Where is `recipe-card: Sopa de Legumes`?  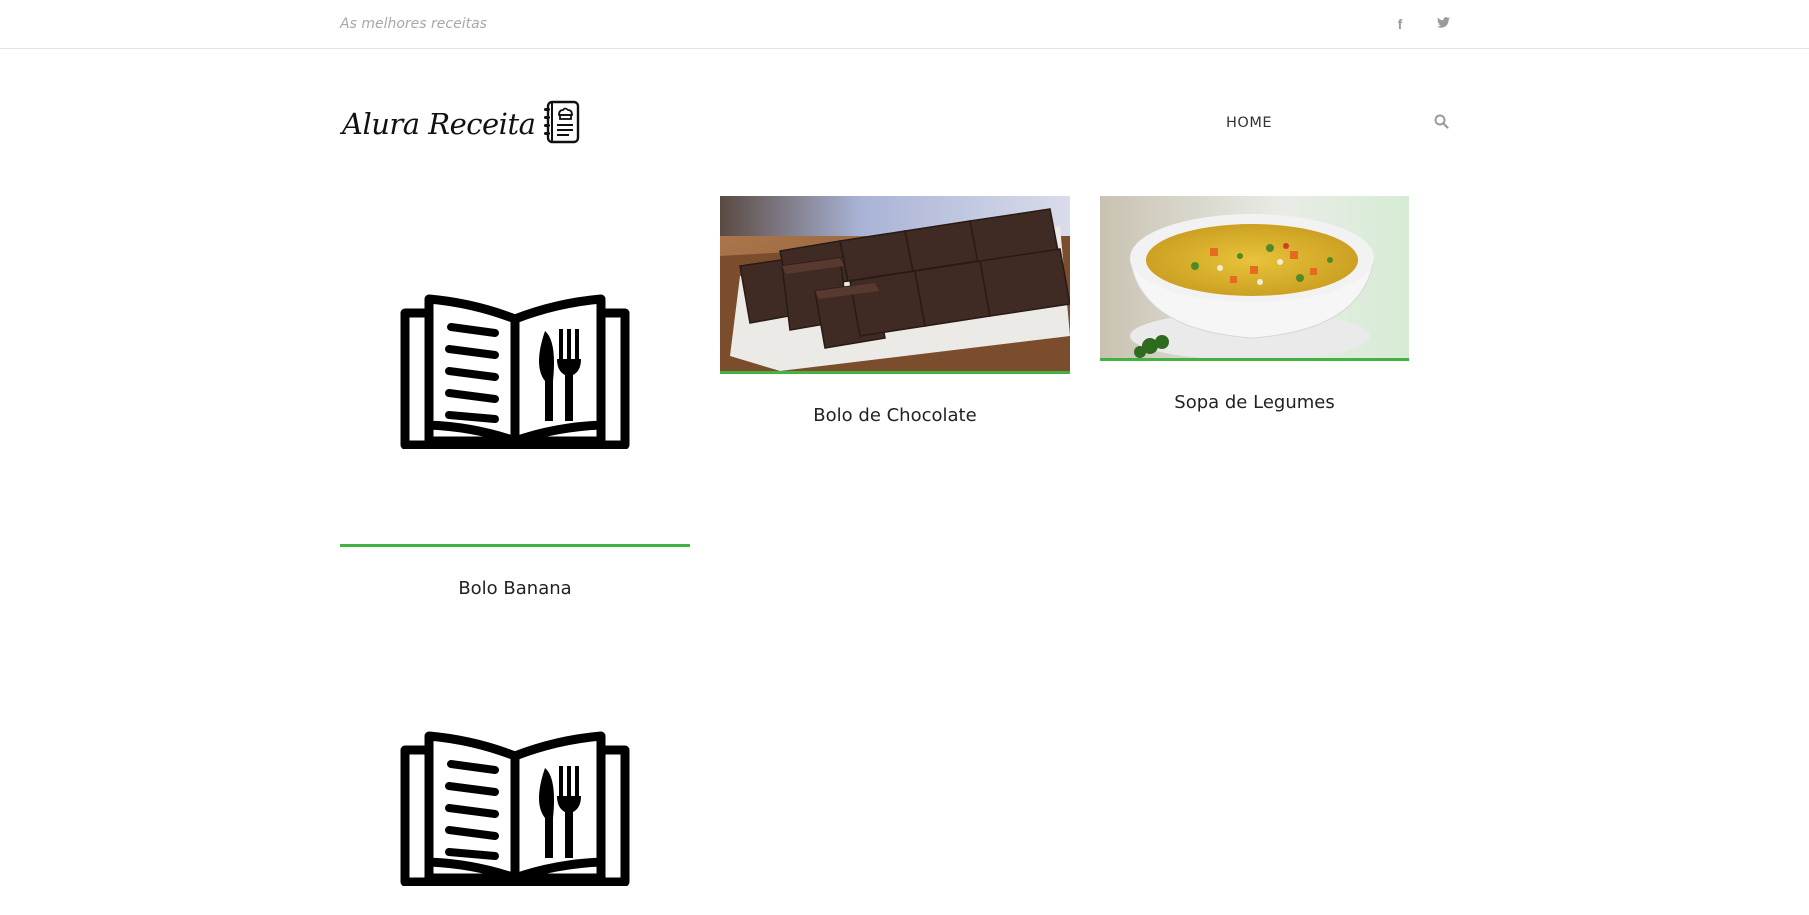
recipe-card: Sopa de Legumes is located at coordinates (1254, 304).